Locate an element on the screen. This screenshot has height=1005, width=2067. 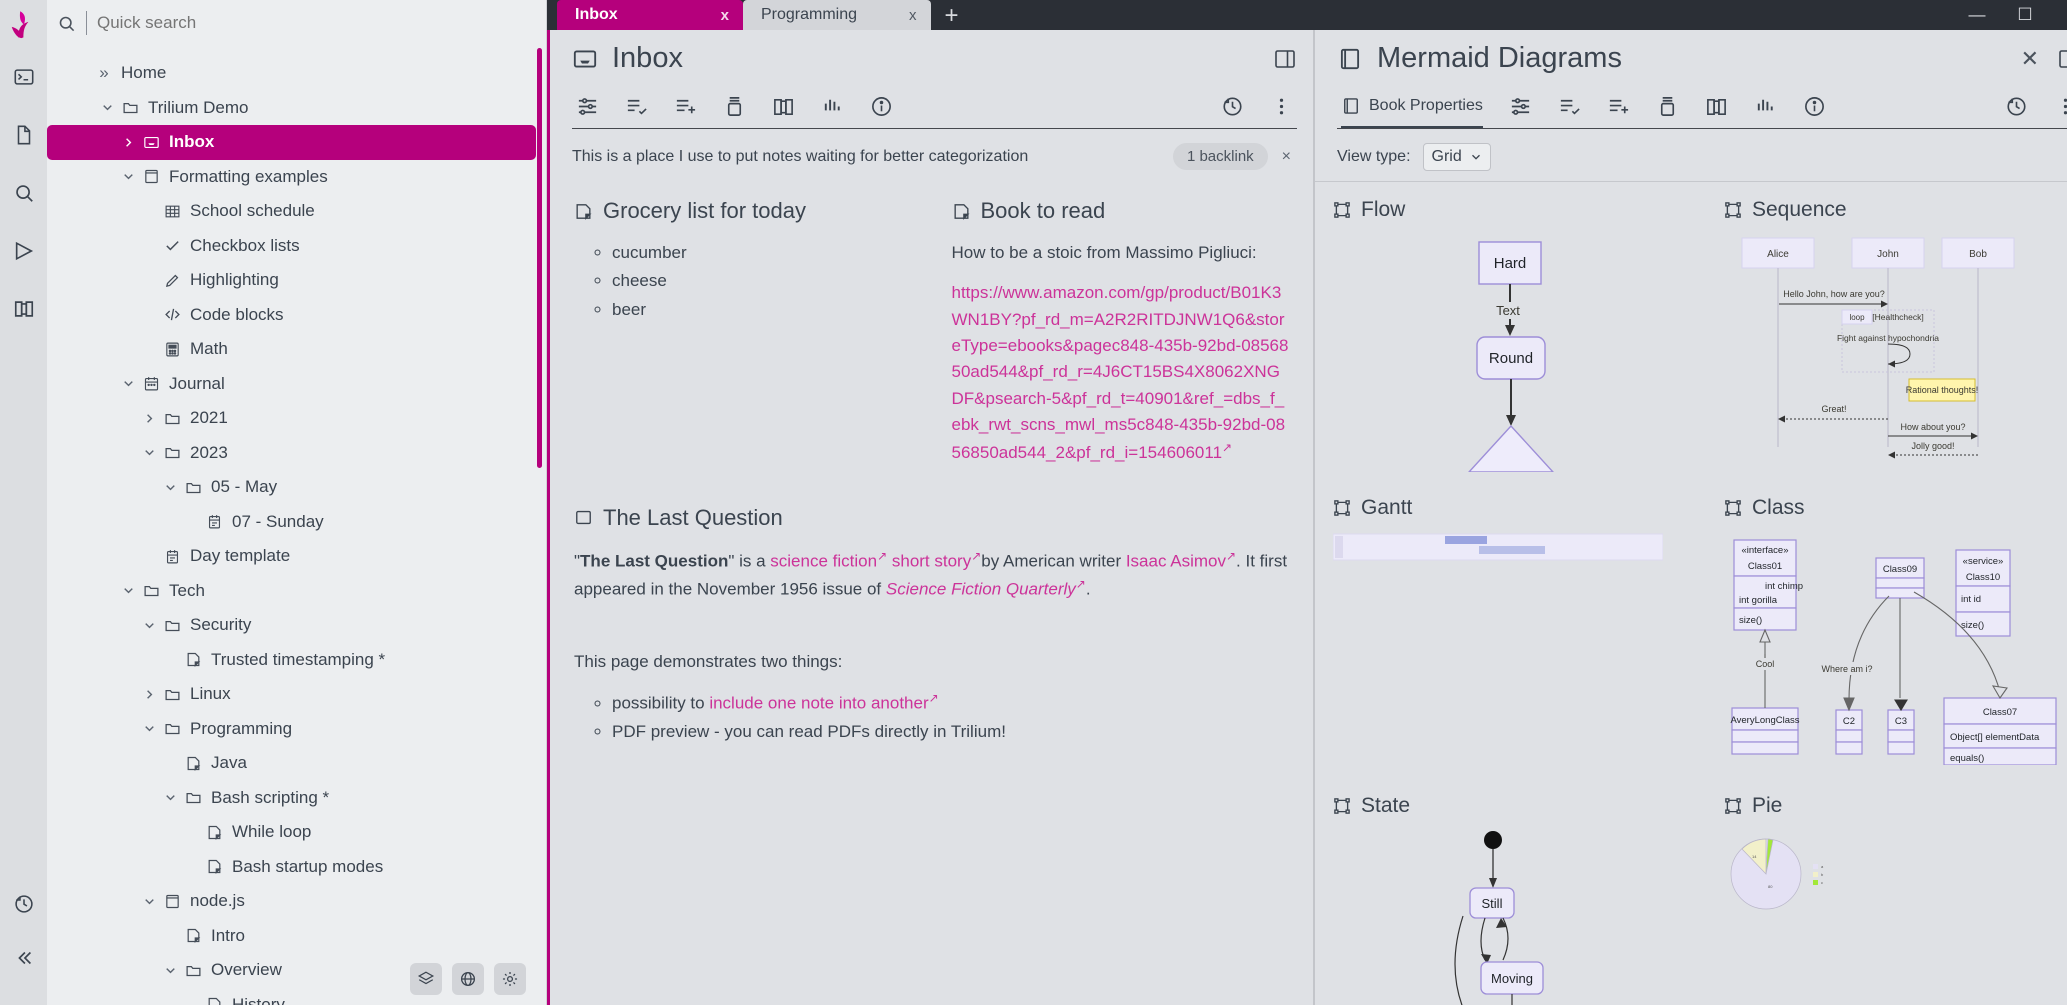
tab-inbox: Inbox x is located at coordinates (650, 15).